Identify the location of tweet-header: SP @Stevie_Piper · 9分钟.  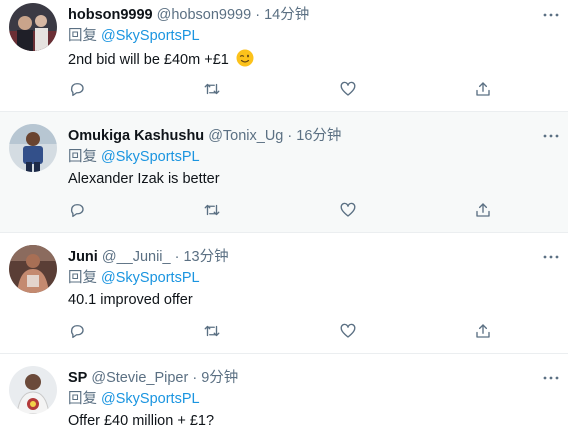
(153, 378).